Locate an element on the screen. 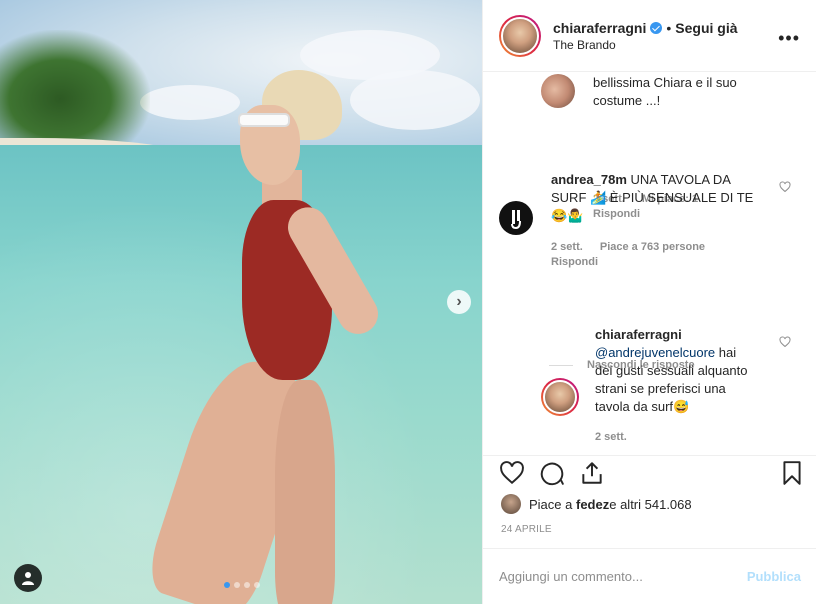  username-link: chiaraferragni is located at coordinates (599, 28).